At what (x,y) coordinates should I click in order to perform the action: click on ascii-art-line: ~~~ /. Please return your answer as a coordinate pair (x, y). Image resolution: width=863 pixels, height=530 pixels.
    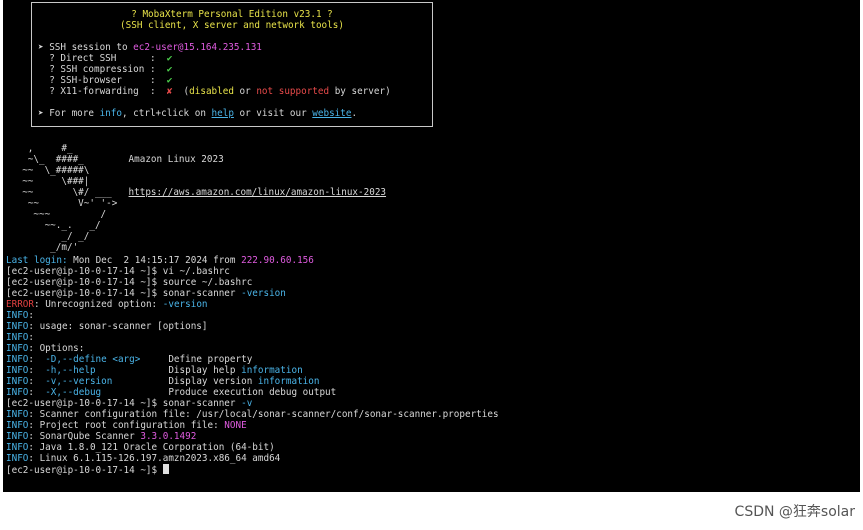
    Looking at the image, I should click on (59, 214).